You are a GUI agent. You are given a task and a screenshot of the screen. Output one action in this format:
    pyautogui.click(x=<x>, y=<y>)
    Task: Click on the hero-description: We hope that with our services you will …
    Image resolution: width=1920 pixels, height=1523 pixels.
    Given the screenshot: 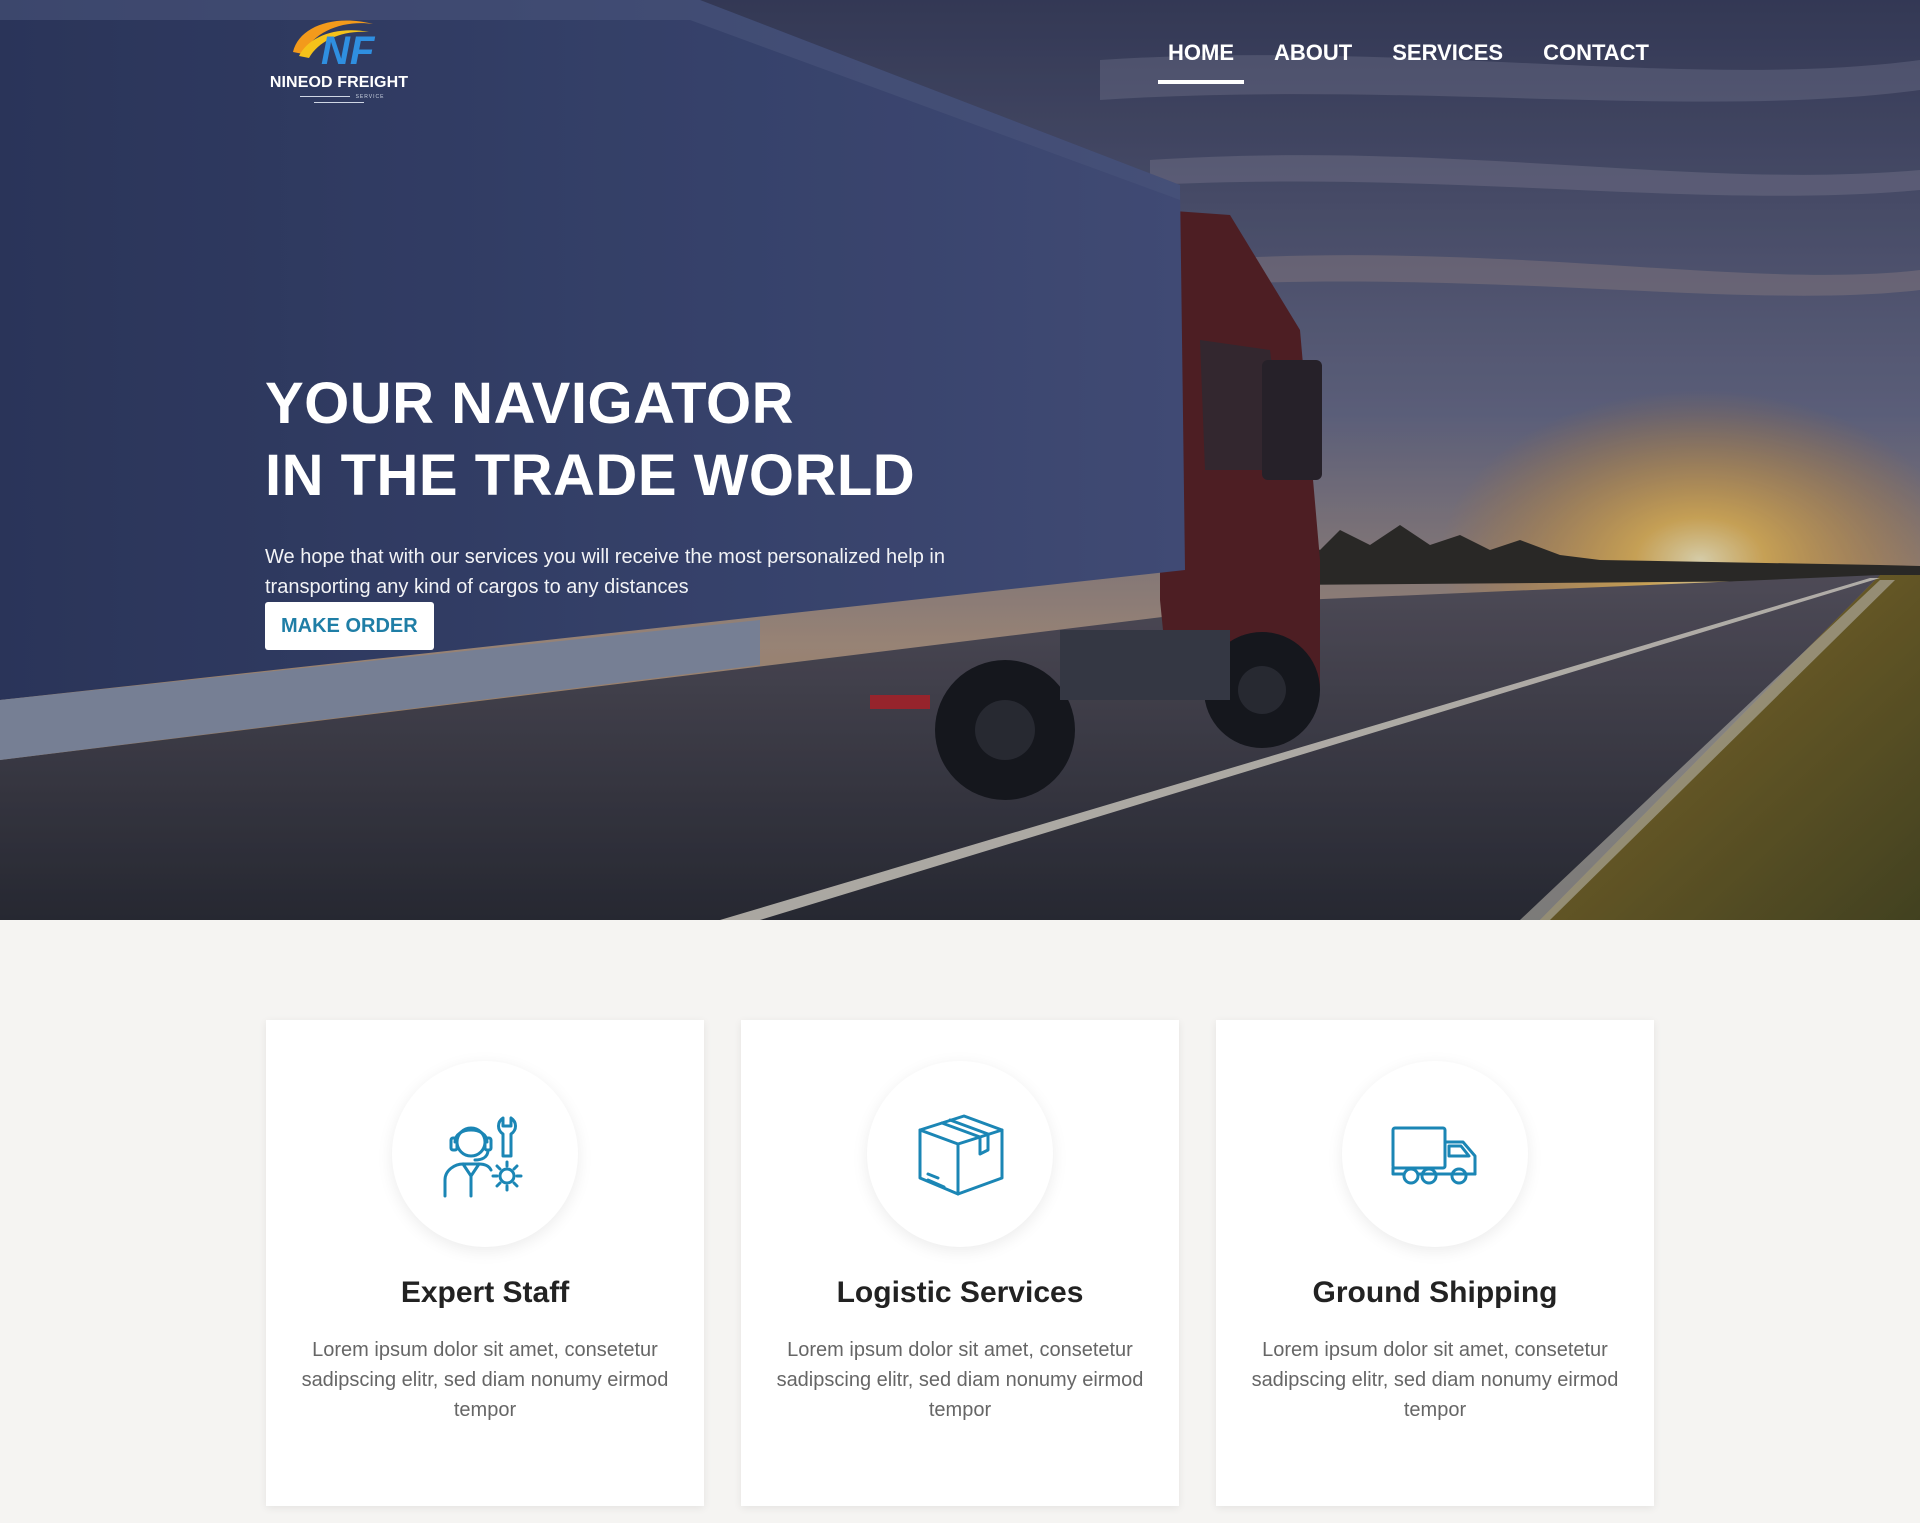 What is the action you would take?
    pyautogui.click(x=605, y=572)
    